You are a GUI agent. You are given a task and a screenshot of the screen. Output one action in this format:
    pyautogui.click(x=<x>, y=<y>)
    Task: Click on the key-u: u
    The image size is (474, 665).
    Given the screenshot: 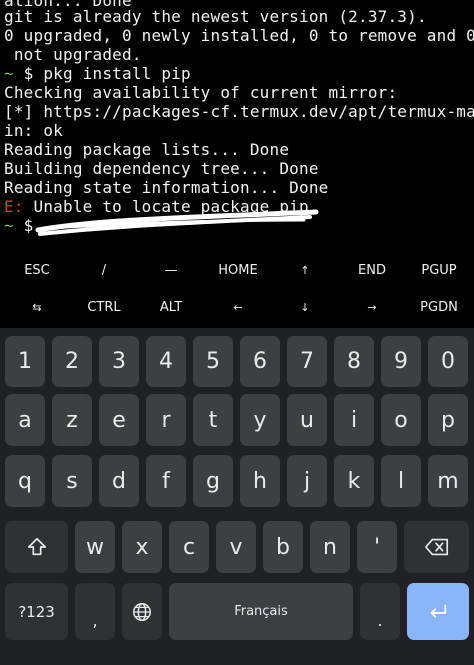 What is the action you would take?
    pyautogui.click(x=307, y=420)
    